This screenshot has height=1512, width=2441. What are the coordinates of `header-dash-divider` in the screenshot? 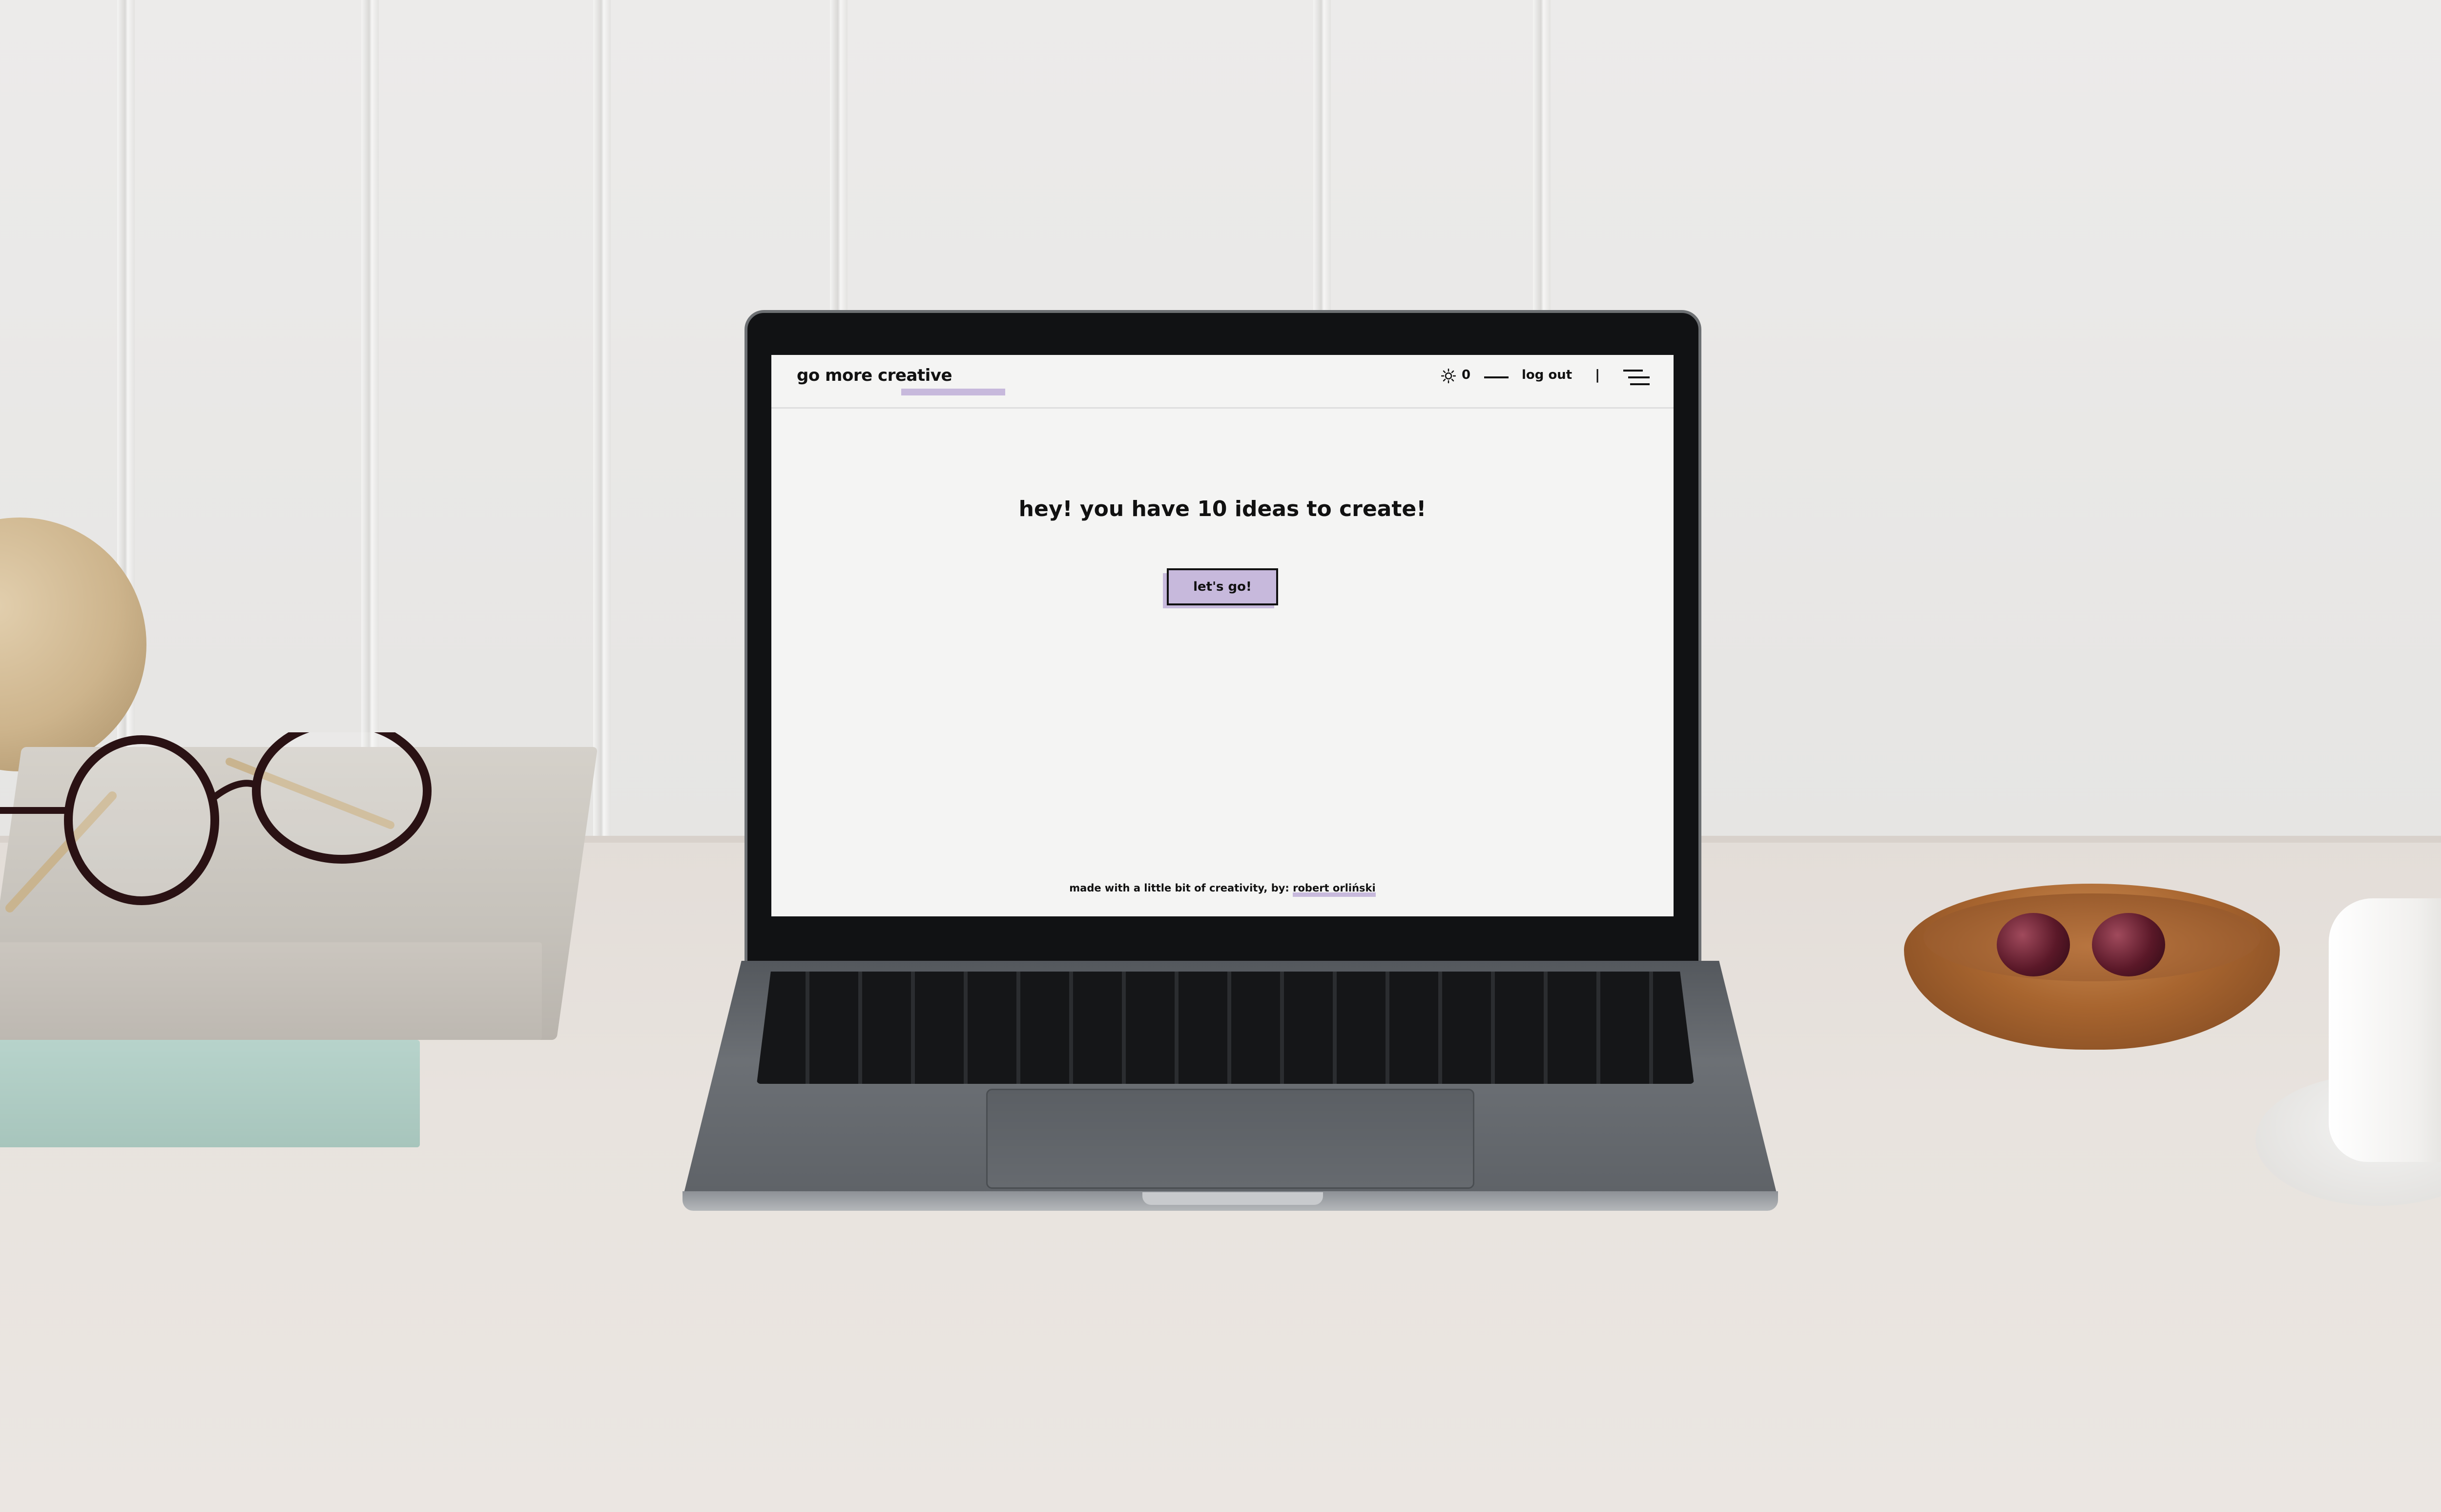 It's located at (1497, 377).